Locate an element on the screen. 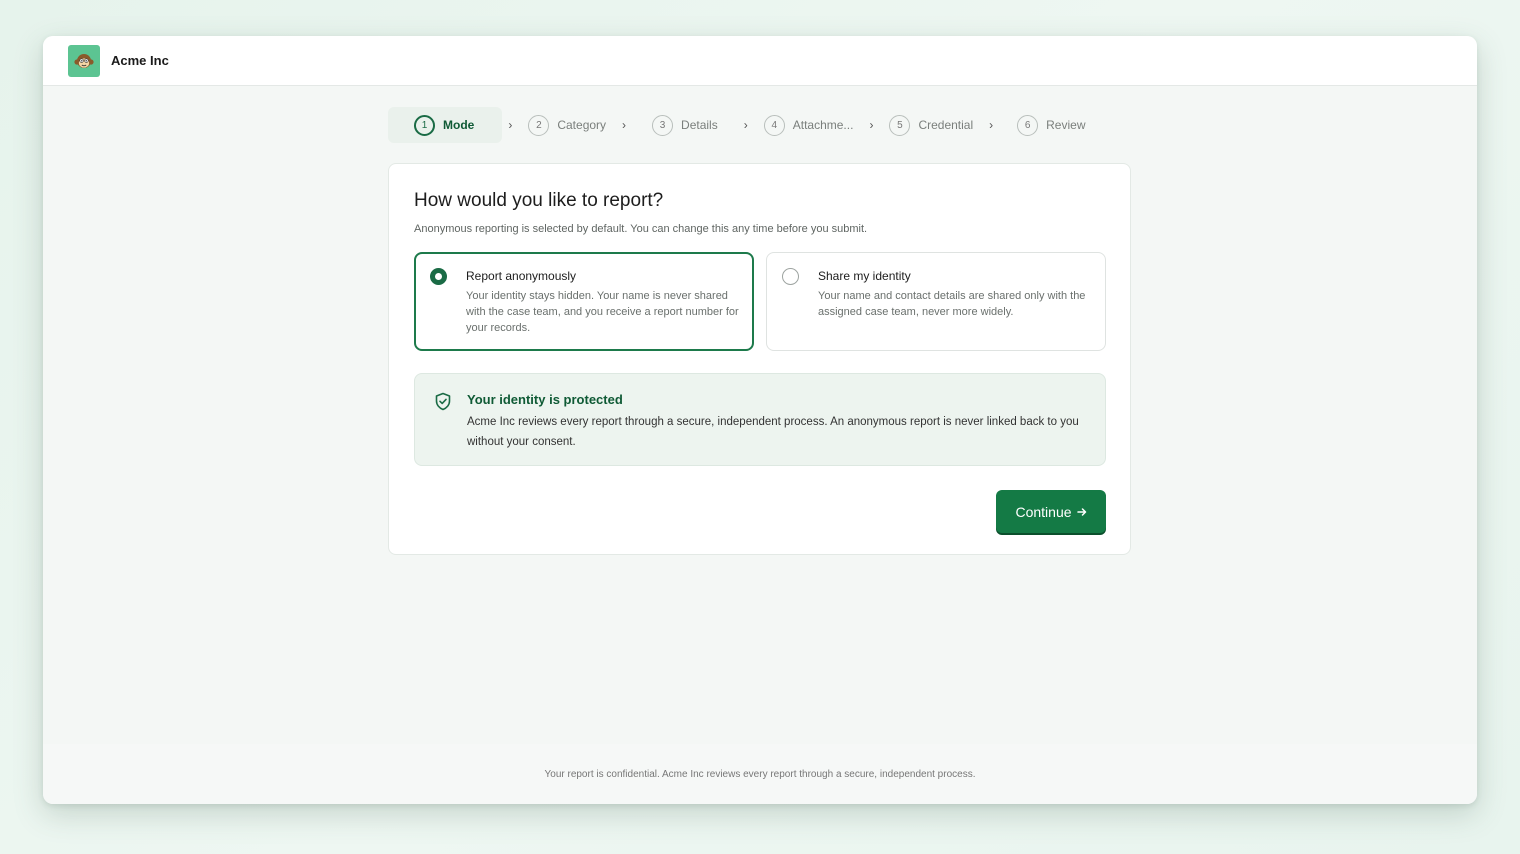  step-mode: 1 Mode is located at coordinates (445, 125).